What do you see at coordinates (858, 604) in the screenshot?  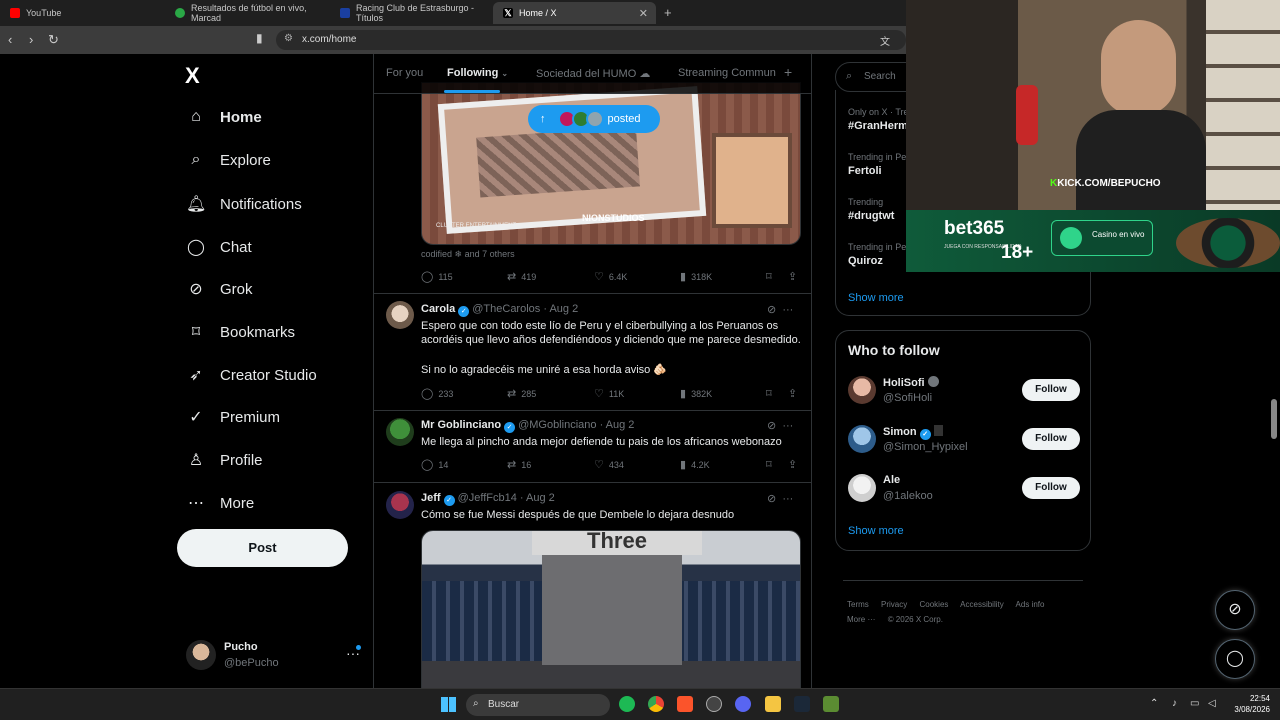 I see `footer-link-terms: Terms` at bounding box center [858, 604].